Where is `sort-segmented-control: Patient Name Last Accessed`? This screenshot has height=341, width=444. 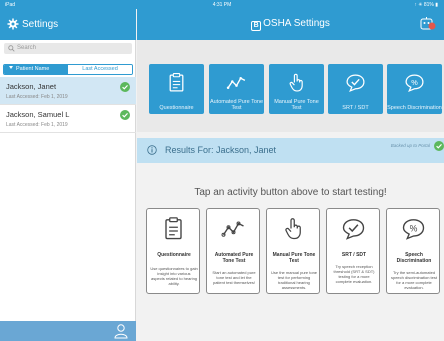
sort-segmented-control: Patient Name Last Accessed is located at coordinates (68, 69).